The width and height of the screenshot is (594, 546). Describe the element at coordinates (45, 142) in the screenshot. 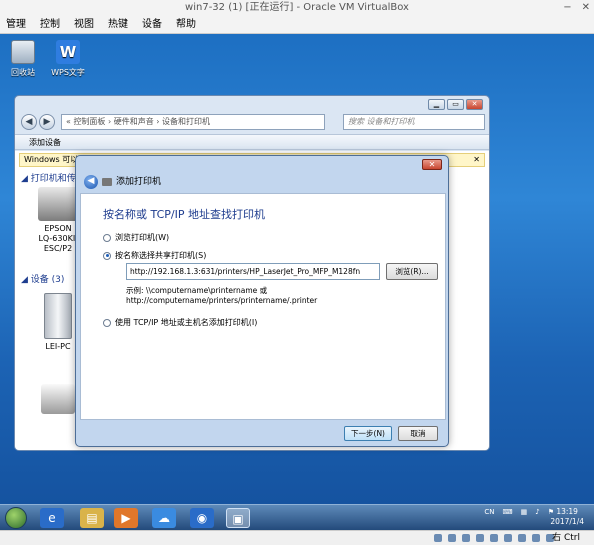

I see `add-device-button: 添加设备` at that location.